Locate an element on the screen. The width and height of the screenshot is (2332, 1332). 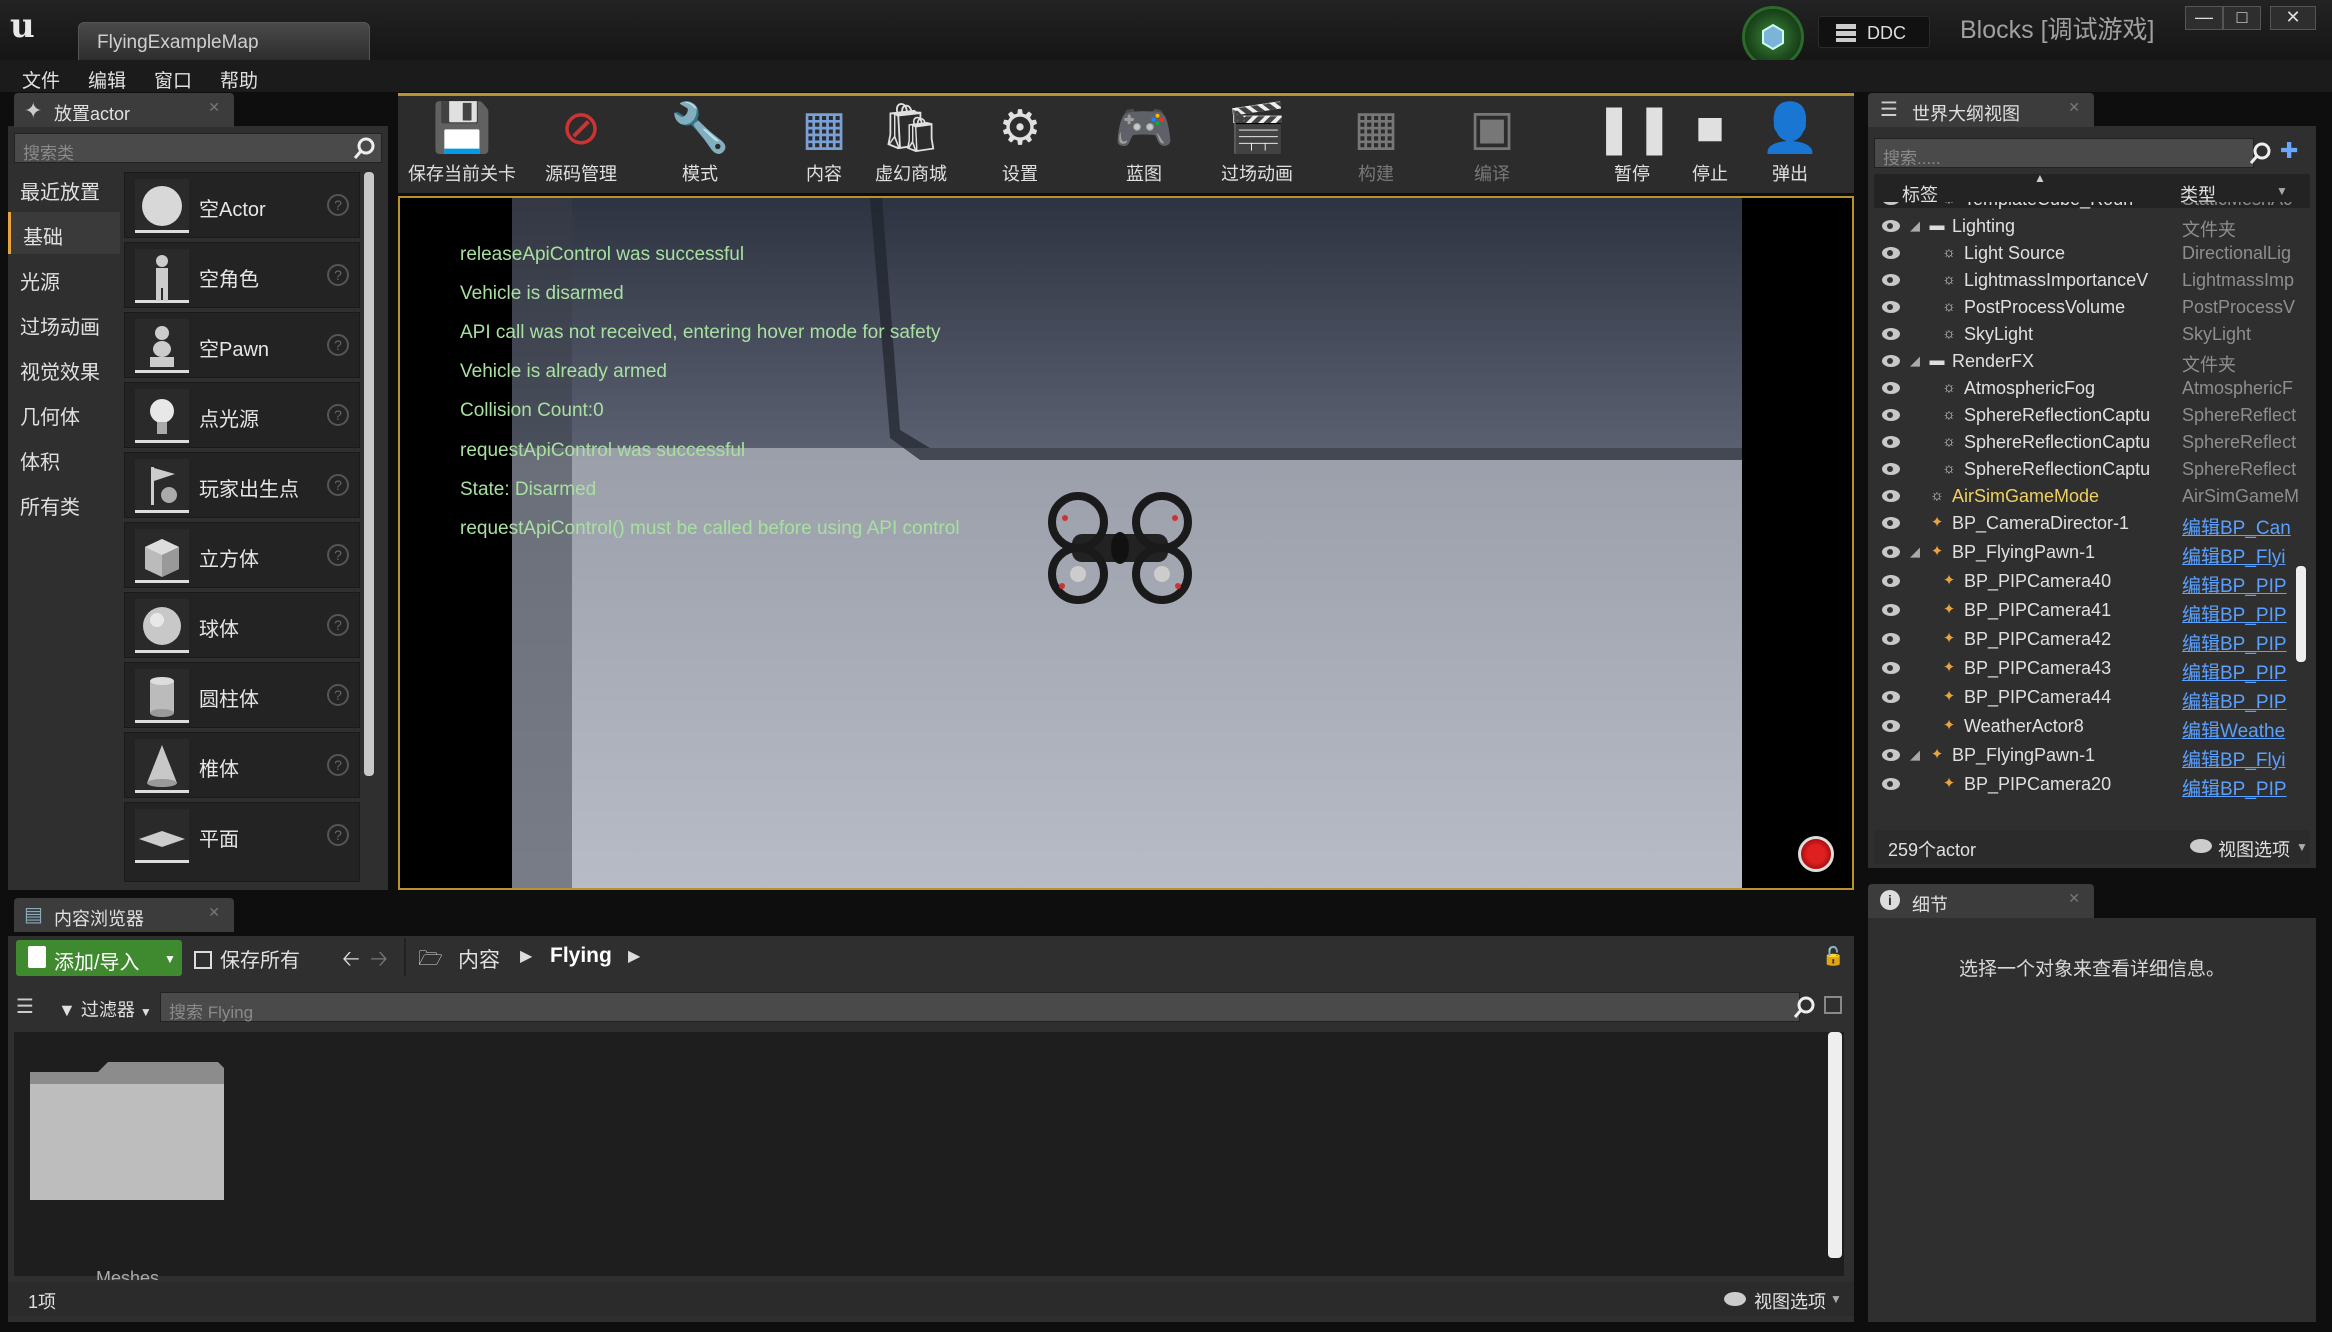
edit-blueprint-link: 编辑BP_Flyi is located at coordinates (2246, 758).